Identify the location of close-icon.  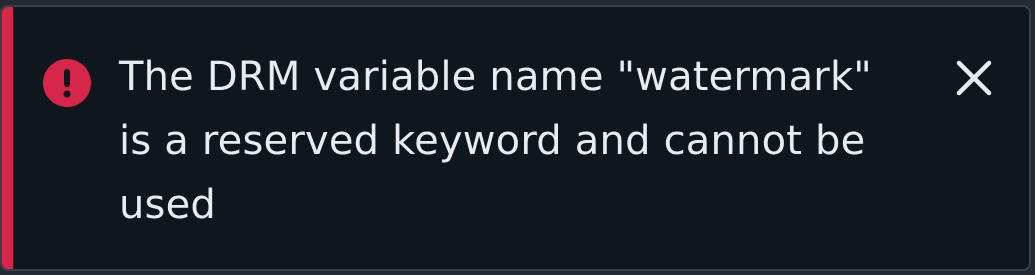
(974, 78).